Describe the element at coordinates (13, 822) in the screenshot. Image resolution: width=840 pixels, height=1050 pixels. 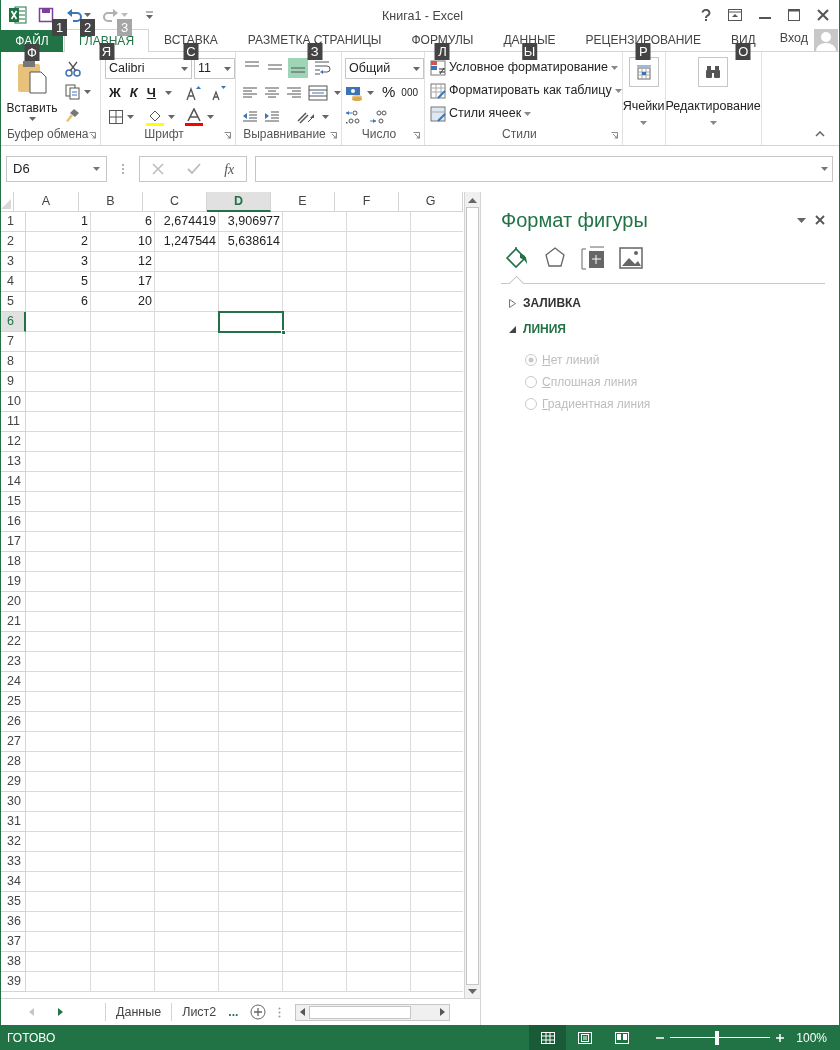
I see `row-header: 31` at that location.